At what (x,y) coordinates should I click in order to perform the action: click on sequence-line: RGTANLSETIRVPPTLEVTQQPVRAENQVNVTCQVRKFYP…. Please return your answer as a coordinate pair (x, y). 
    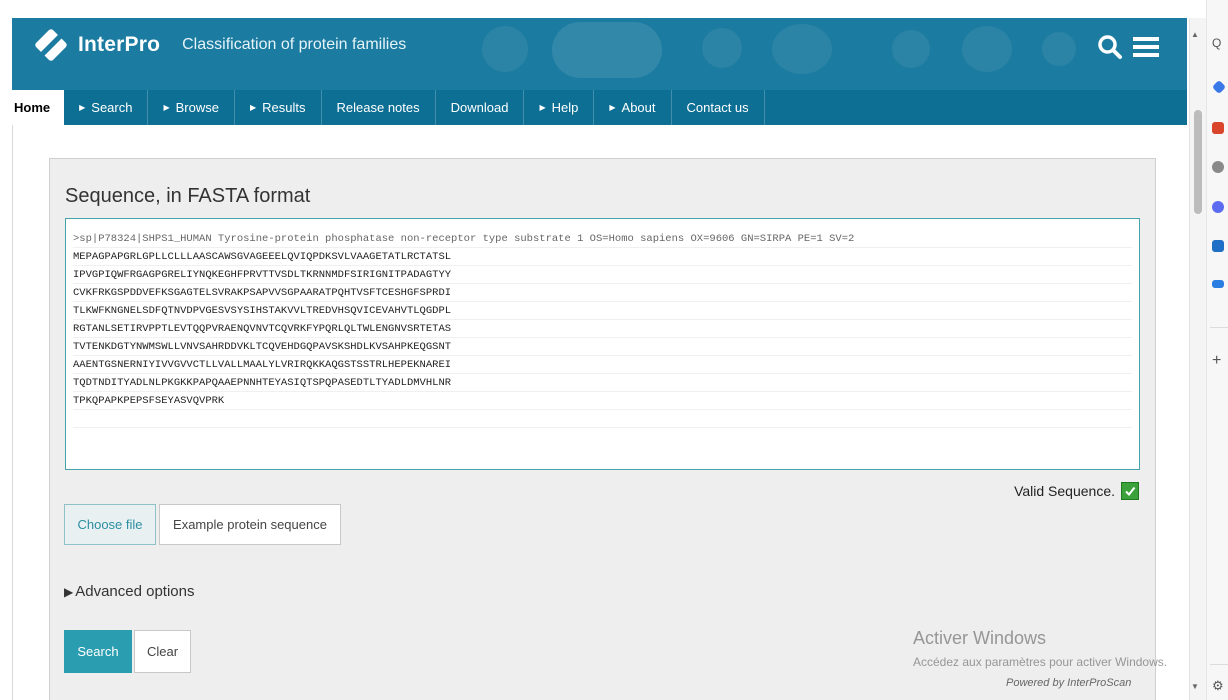
    Looking at the image, I should click on (602, 329).